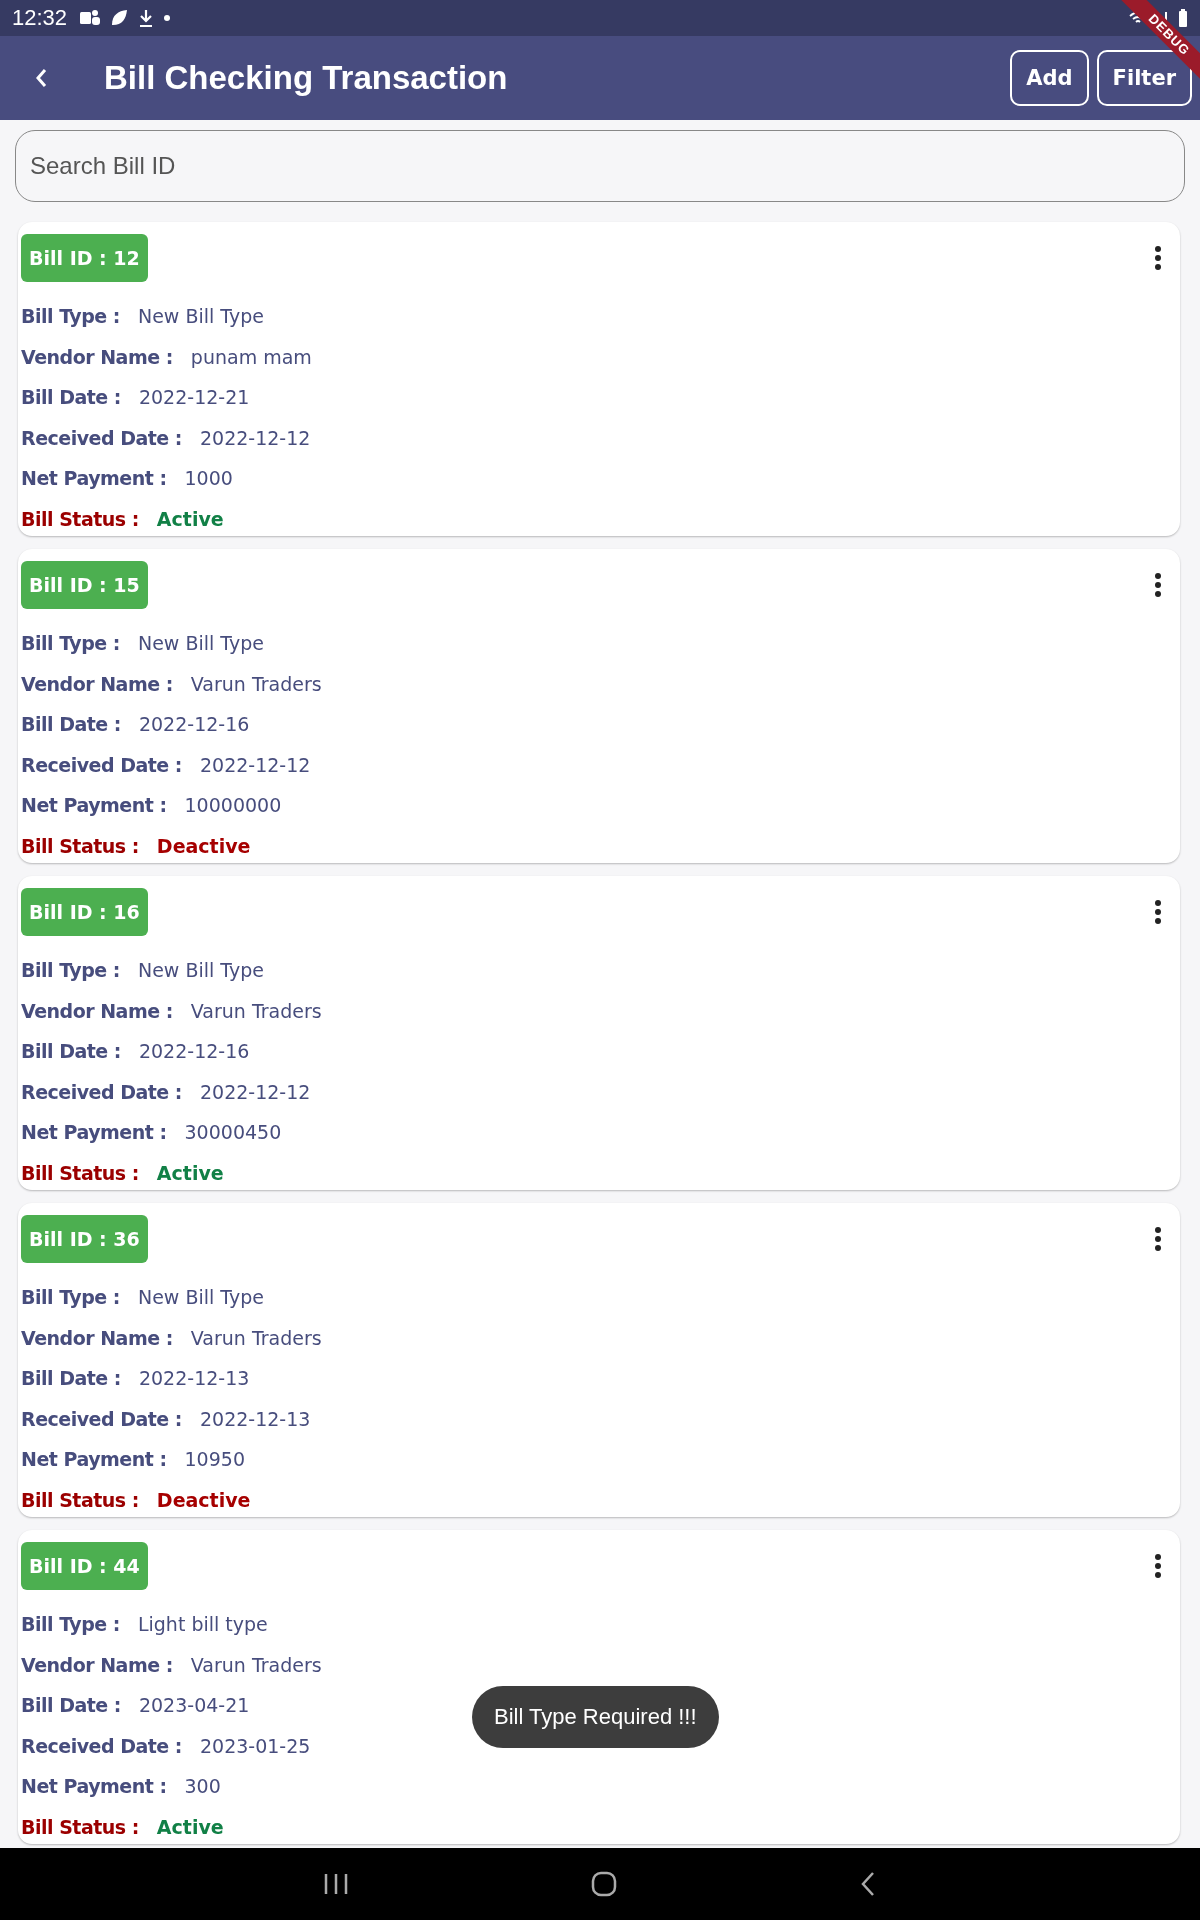 The height and width of the screenshot is (1920, 1200). What do you see at coordinates (336, 1884) in the screenshot?
I see `recents-icon` at bounding box center [336, 1884].